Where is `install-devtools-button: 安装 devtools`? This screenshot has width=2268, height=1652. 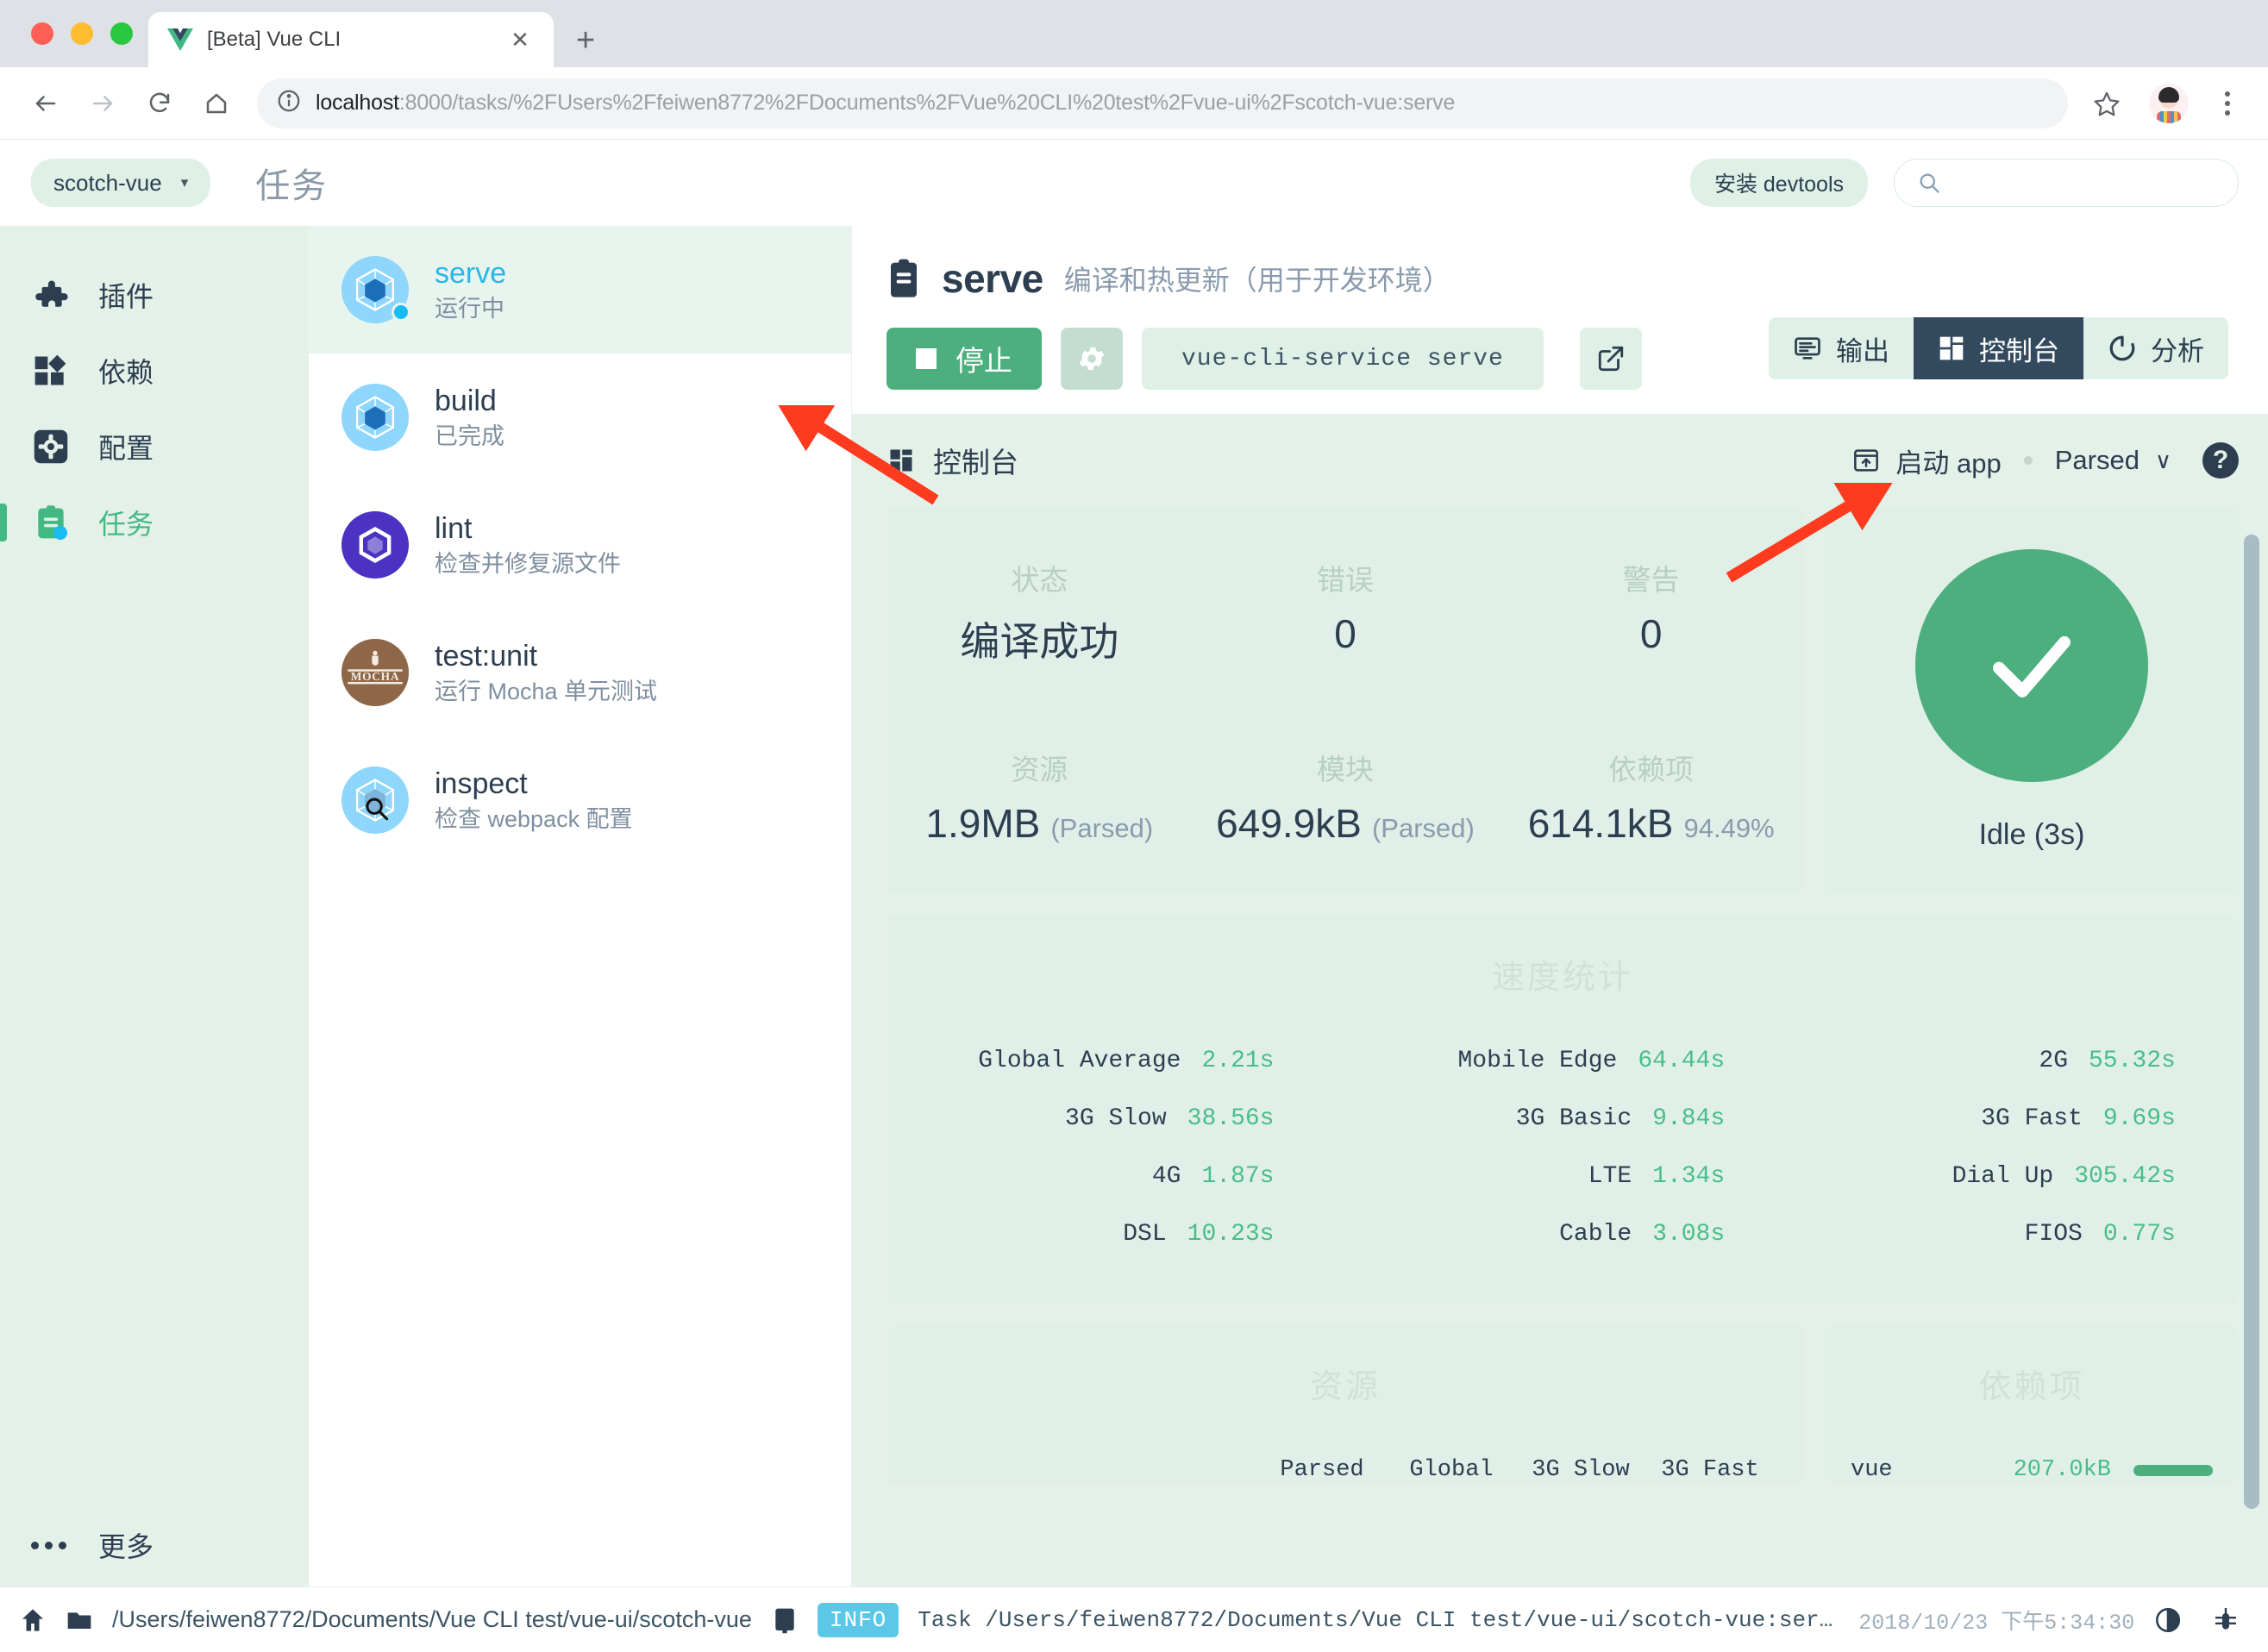 install-devtools-button: 安装 devtools is located at coordinates (1779, 183).